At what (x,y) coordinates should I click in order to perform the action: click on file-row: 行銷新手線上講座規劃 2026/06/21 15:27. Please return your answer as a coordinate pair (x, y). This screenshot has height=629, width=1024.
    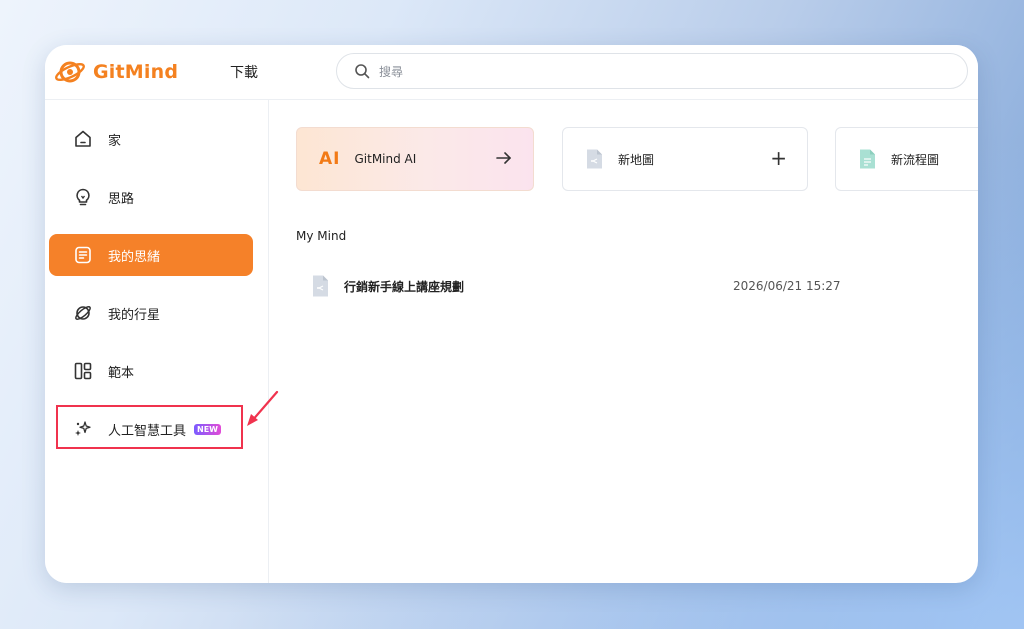
    Looking at the image, I should click on (576, 286).